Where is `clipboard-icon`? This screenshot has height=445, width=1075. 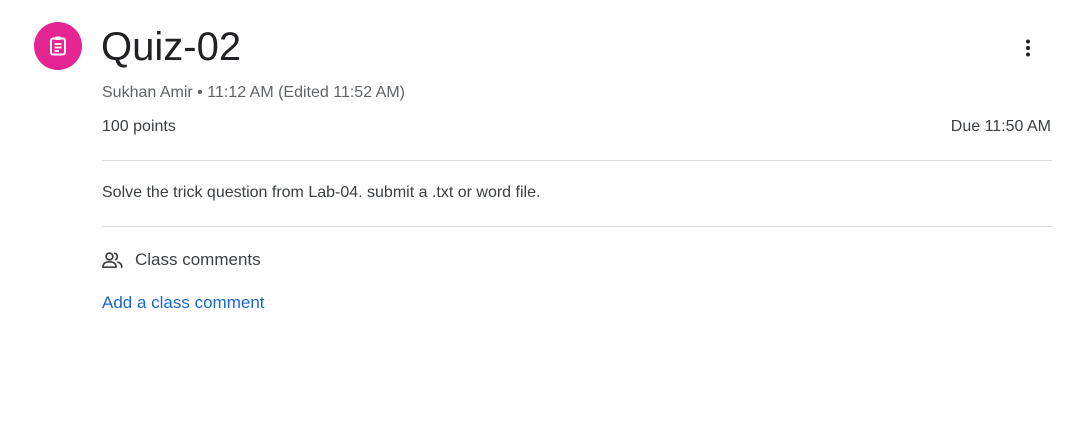
clipboard-icon is located at coordinates (58, 46).